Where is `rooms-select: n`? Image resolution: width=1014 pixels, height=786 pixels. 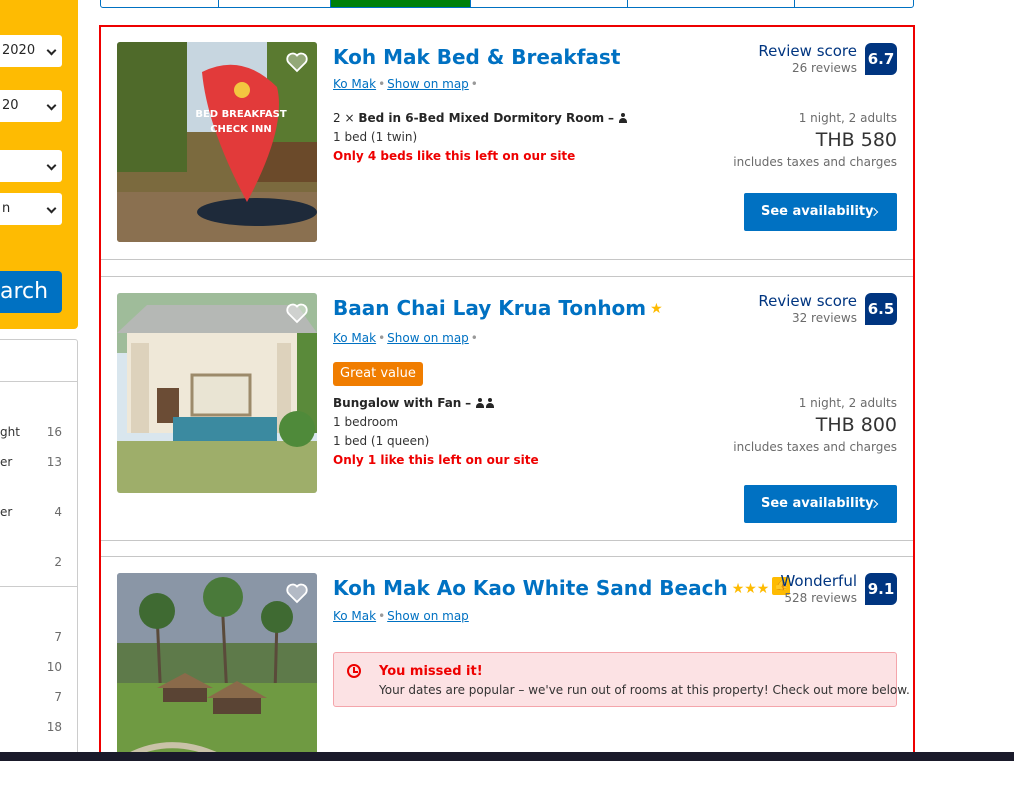 rooms-select: n is located at coordinates (31, 209).